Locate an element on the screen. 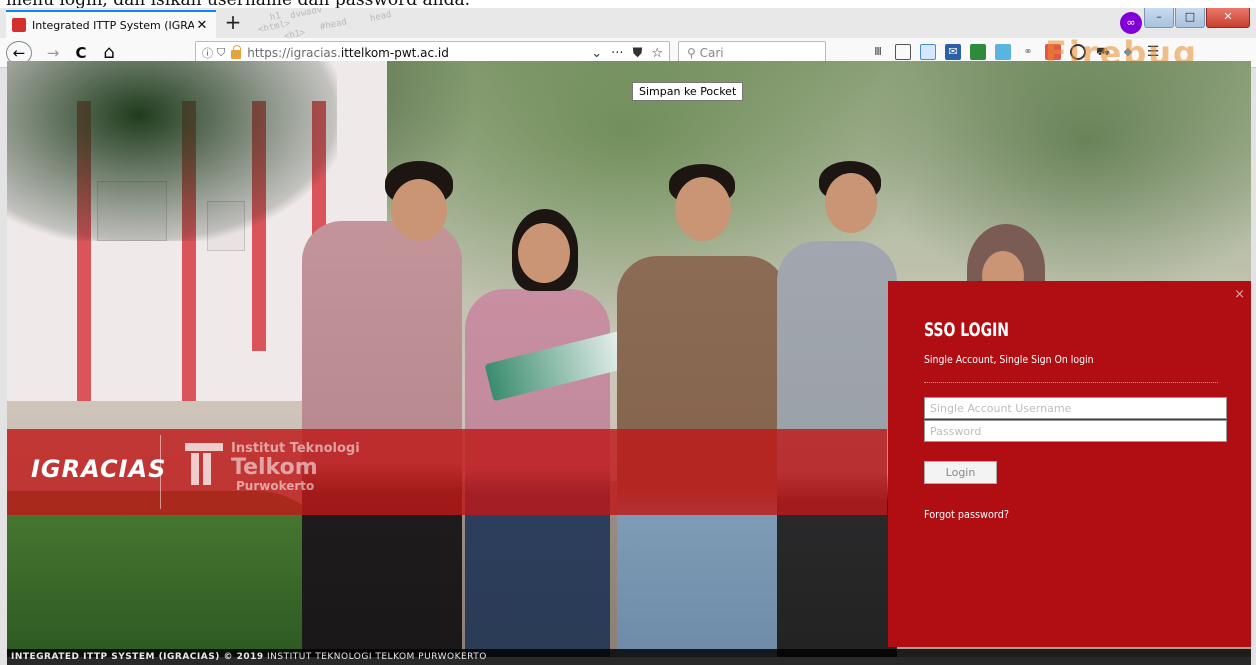 This screenshot has height=665, width=1256. maximize-button: □ is located at coordinates (1190, 18).